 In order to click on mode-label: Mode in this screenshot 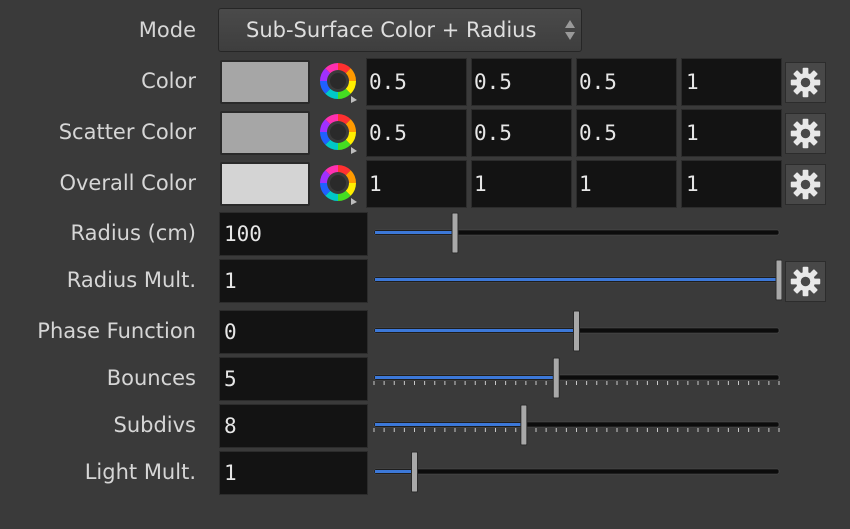, I will do `click(167, 30)`.